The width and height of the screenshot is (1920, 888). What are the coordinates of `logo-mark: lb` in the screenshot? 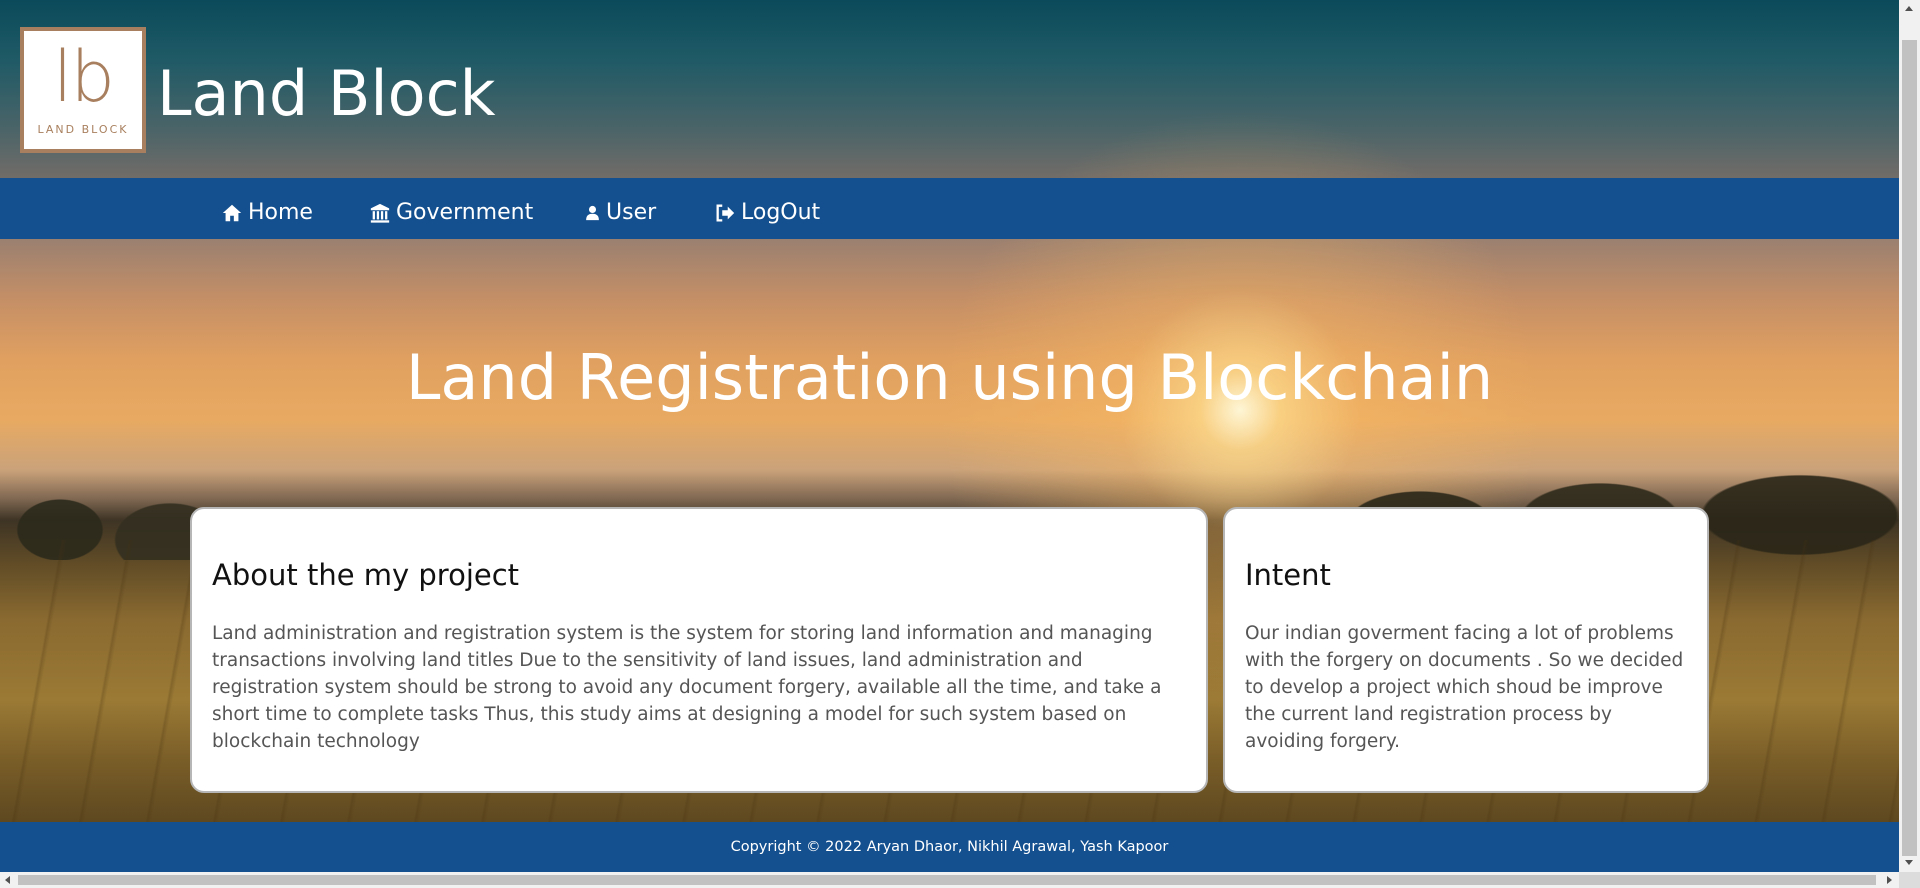 It's located at (84, 77).